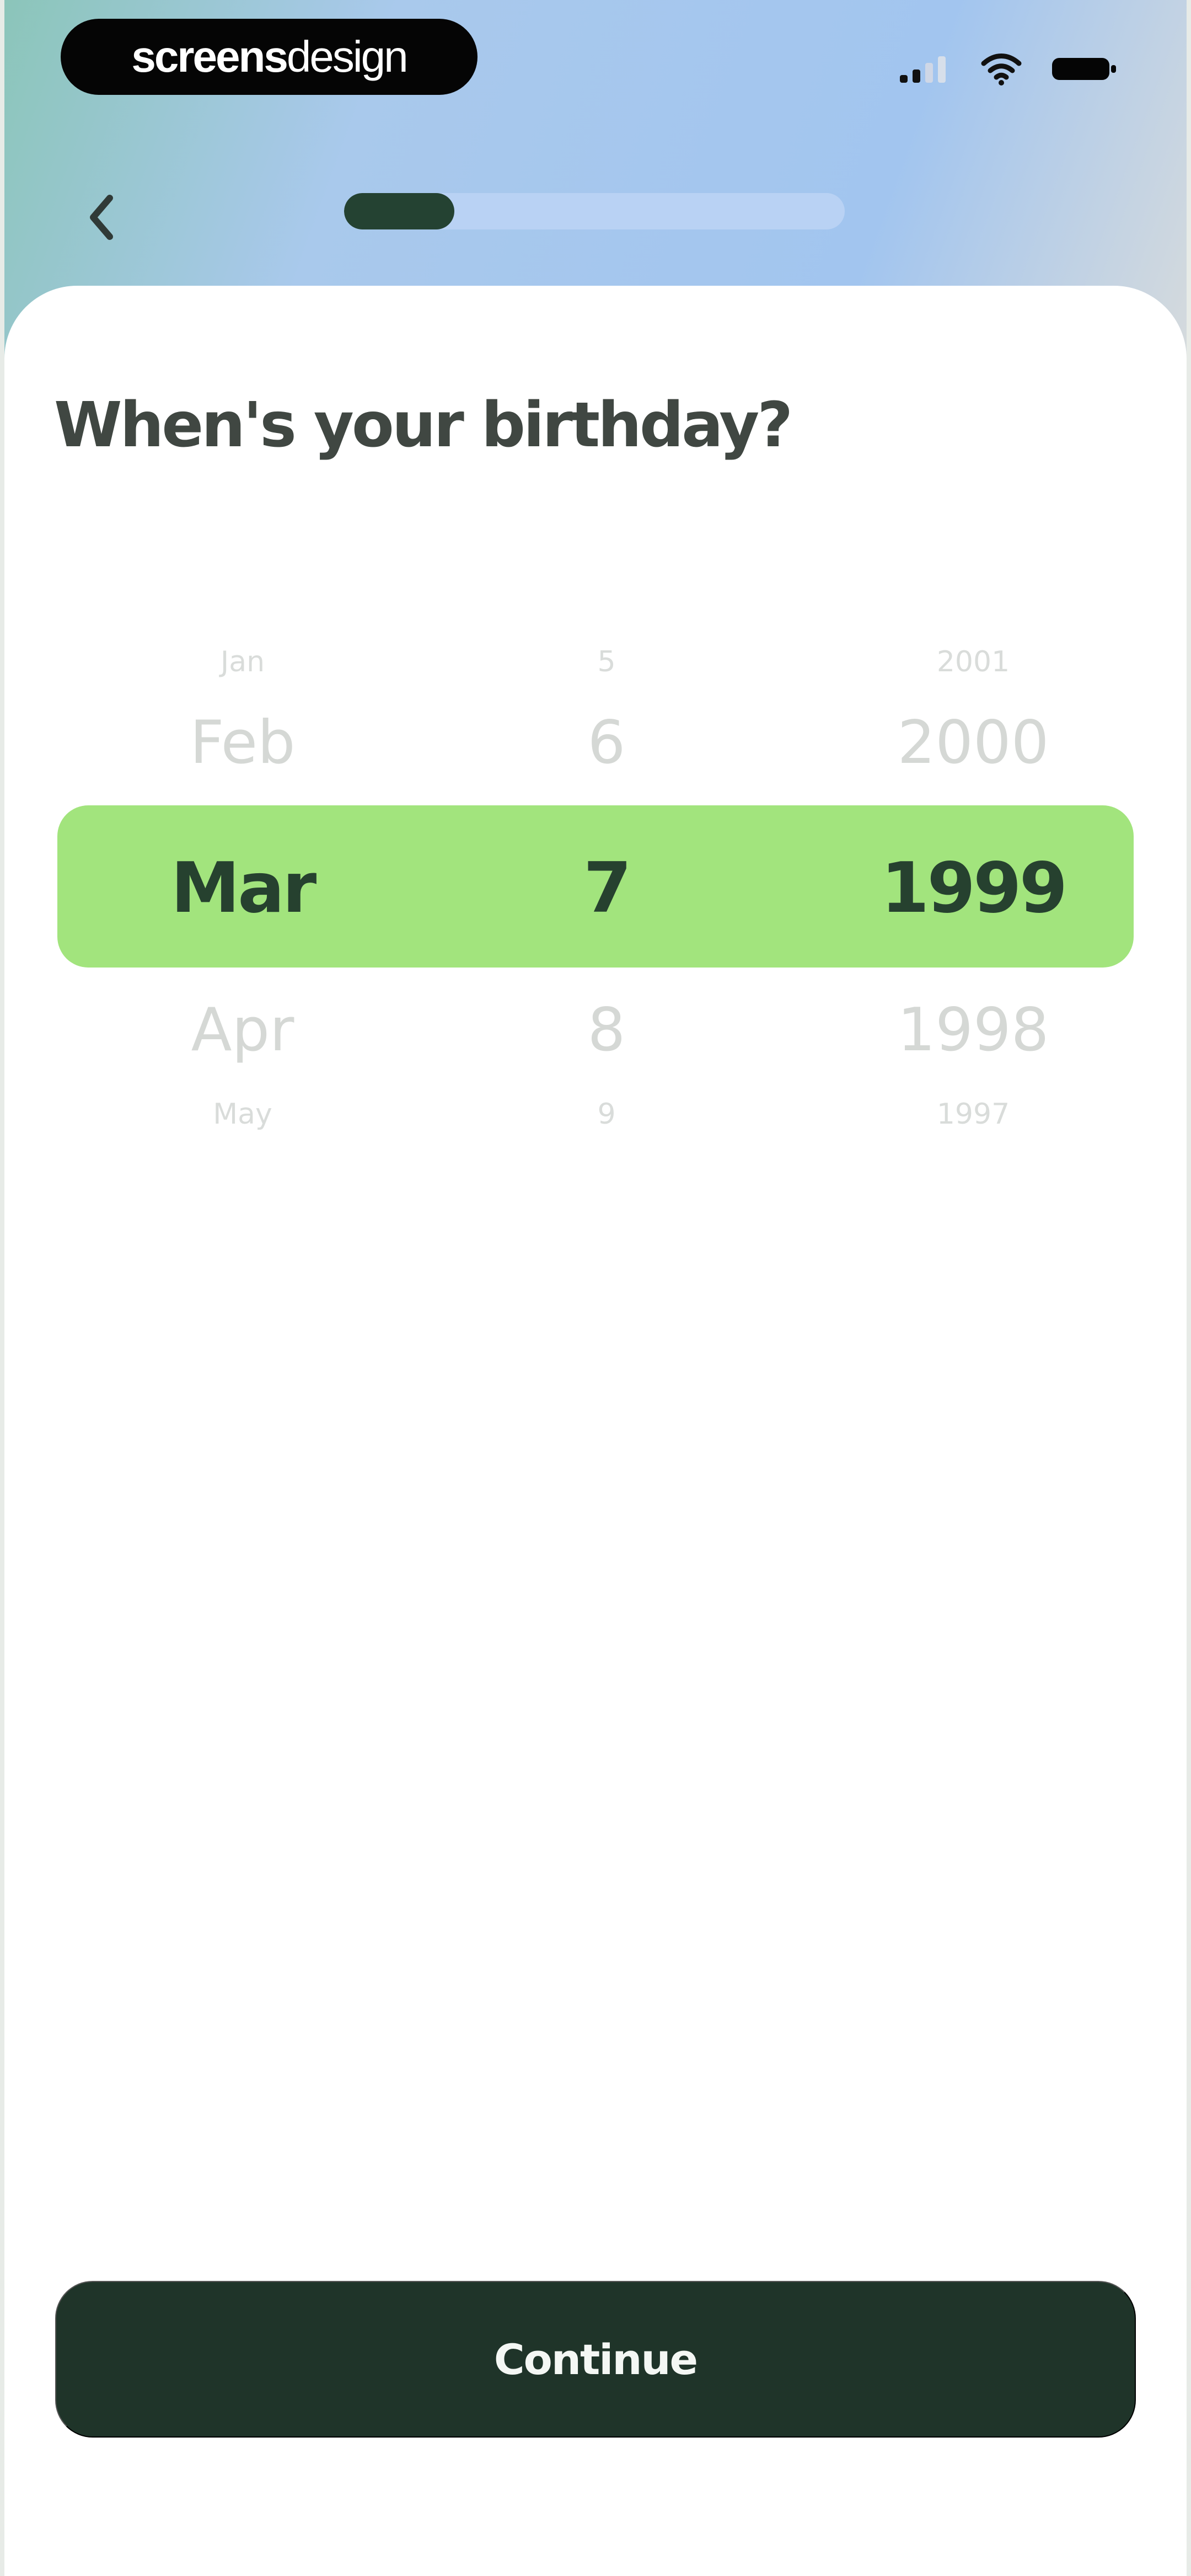  What do you see at coordinates (243, 1114) in the screenshot?
I see `month-faint-below: May` at bounding box center [243, 1114].